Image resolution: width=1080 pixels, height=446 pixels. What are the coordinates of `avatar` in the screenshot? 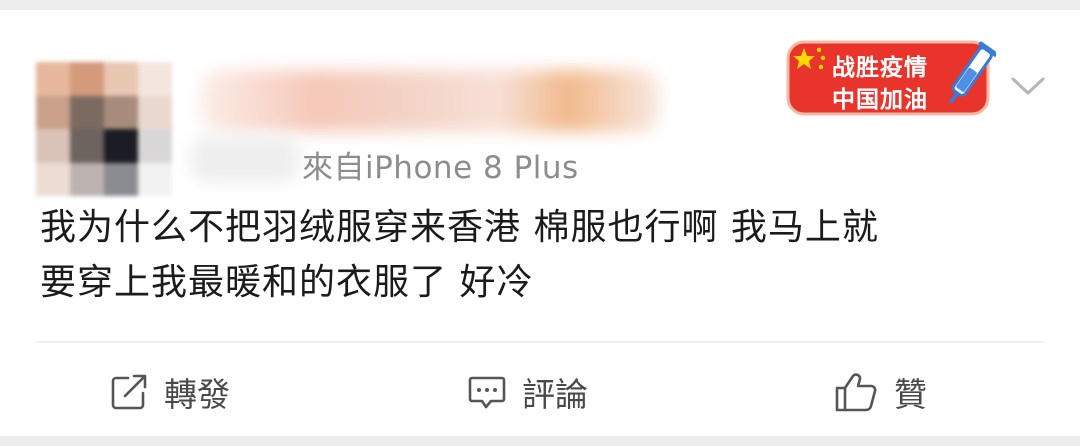 It's located at (104, 129).